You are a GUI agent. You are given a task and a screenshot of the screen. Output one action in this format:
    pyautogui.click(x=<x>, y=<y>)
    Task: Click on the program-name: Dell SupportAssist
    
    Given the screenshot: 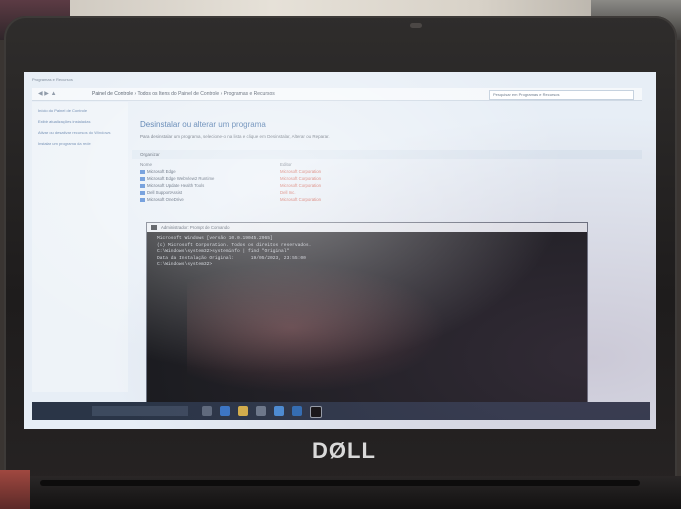 What is the action you would take?
    pyautogui.click(x=165, y=192)
    